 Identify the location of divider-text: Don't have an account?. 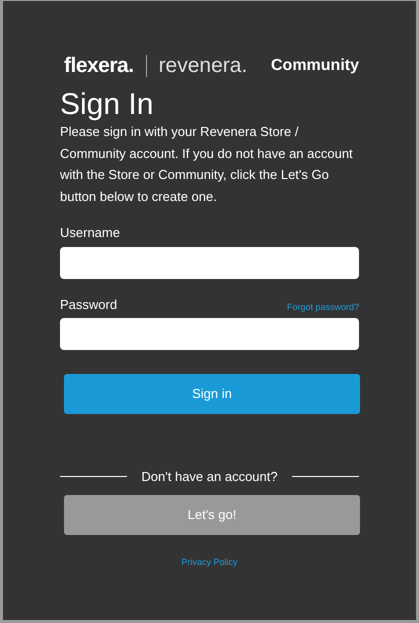
(209, 477).